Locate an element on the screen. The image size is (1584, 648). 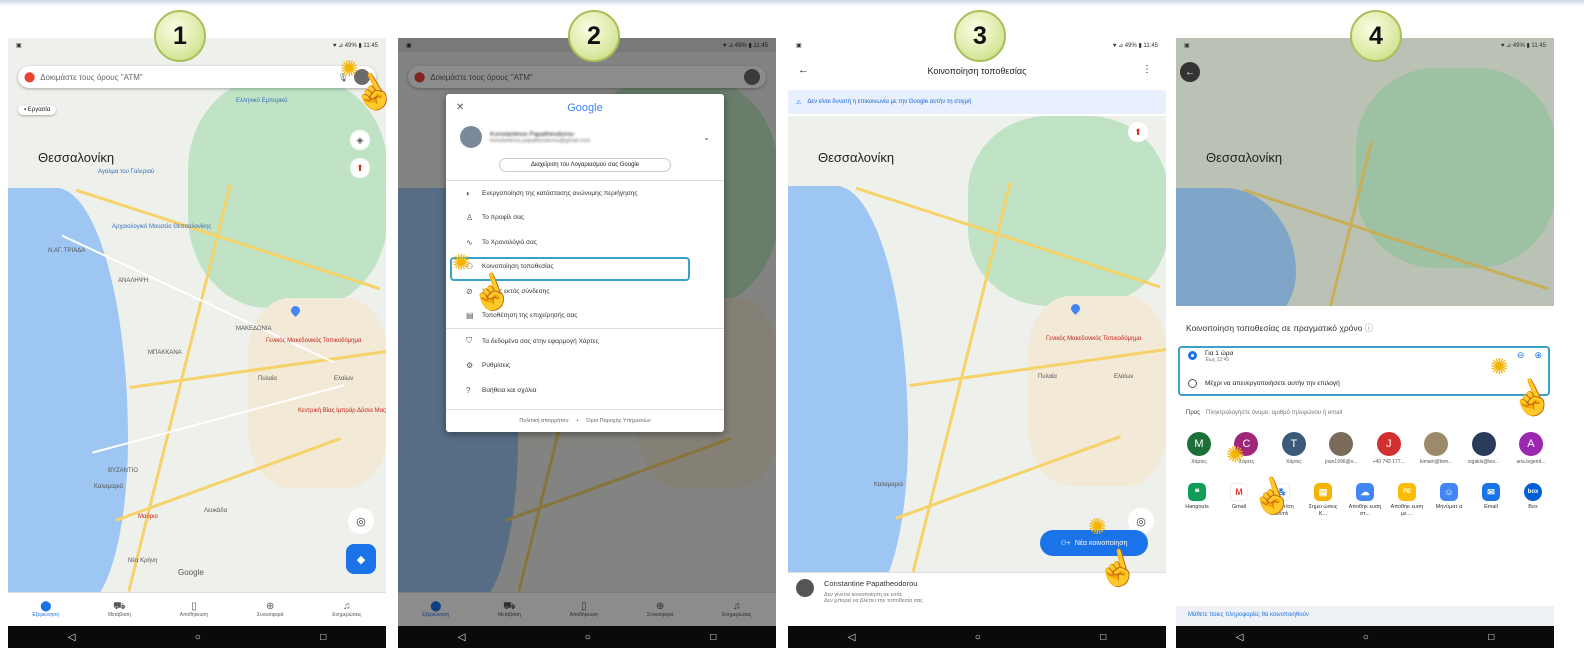
layers-button: ◈ is located at coordinates (360, 140).